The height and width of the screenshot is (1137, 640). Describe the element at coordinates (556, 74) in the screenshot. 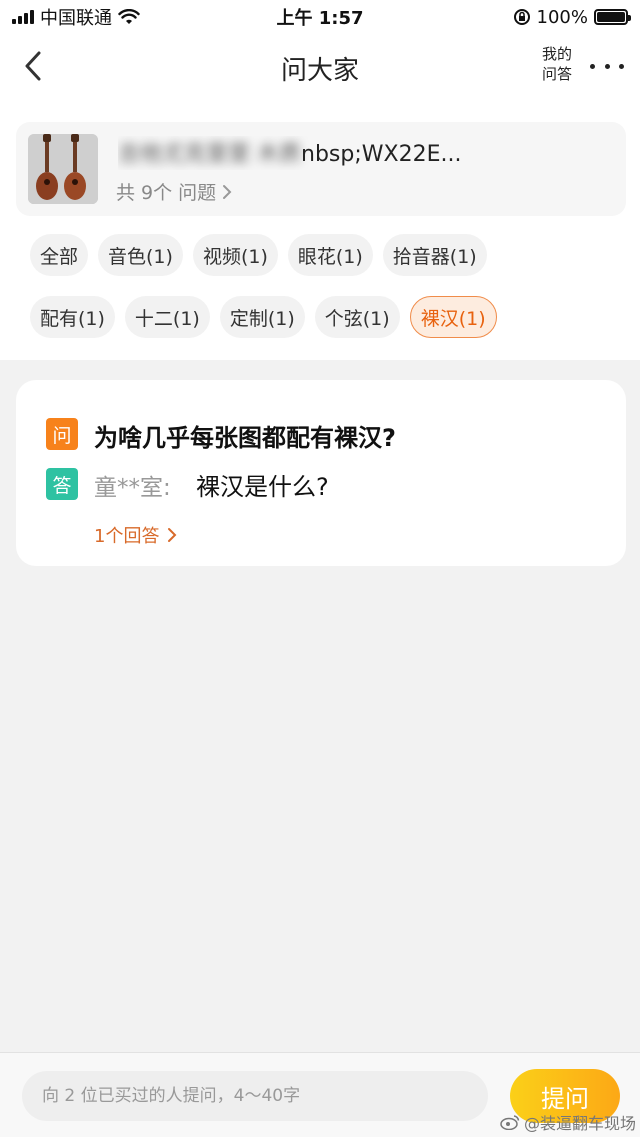

I see `my-qa-line2: 问答` at that location.